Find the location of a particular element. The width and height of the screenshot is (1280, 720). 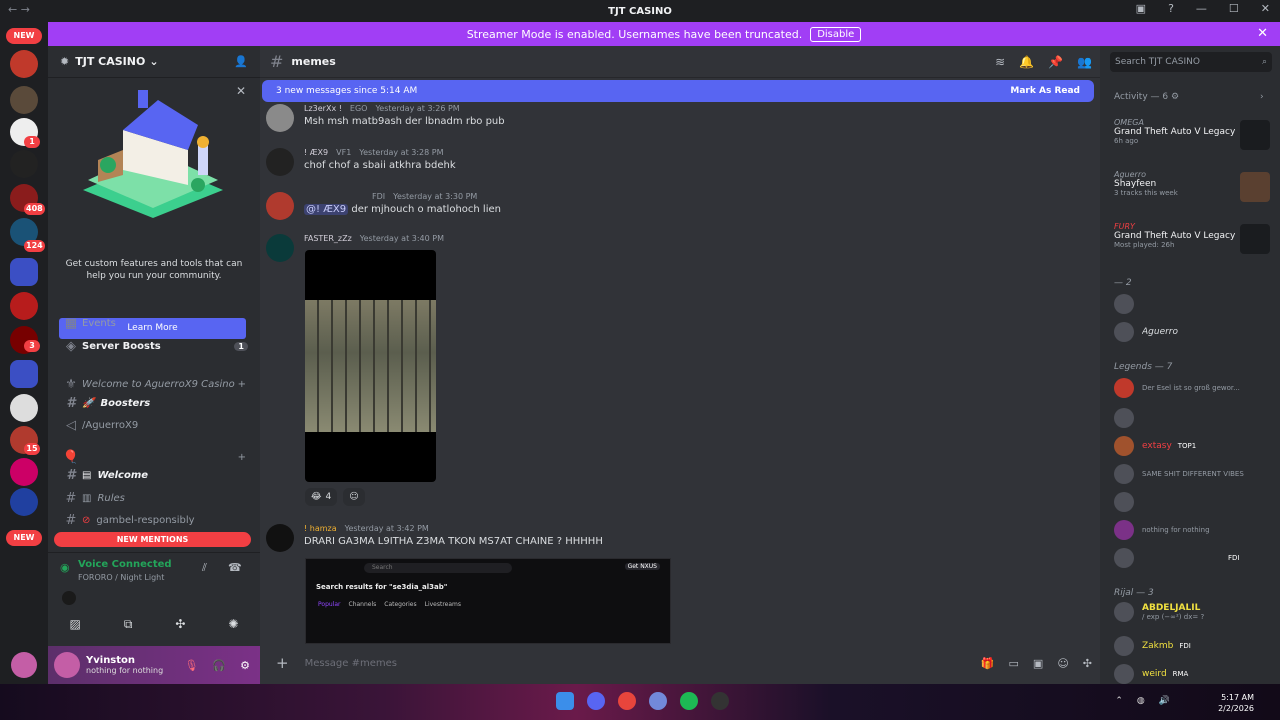

chrome-icon is located at coordinates (627, 701).